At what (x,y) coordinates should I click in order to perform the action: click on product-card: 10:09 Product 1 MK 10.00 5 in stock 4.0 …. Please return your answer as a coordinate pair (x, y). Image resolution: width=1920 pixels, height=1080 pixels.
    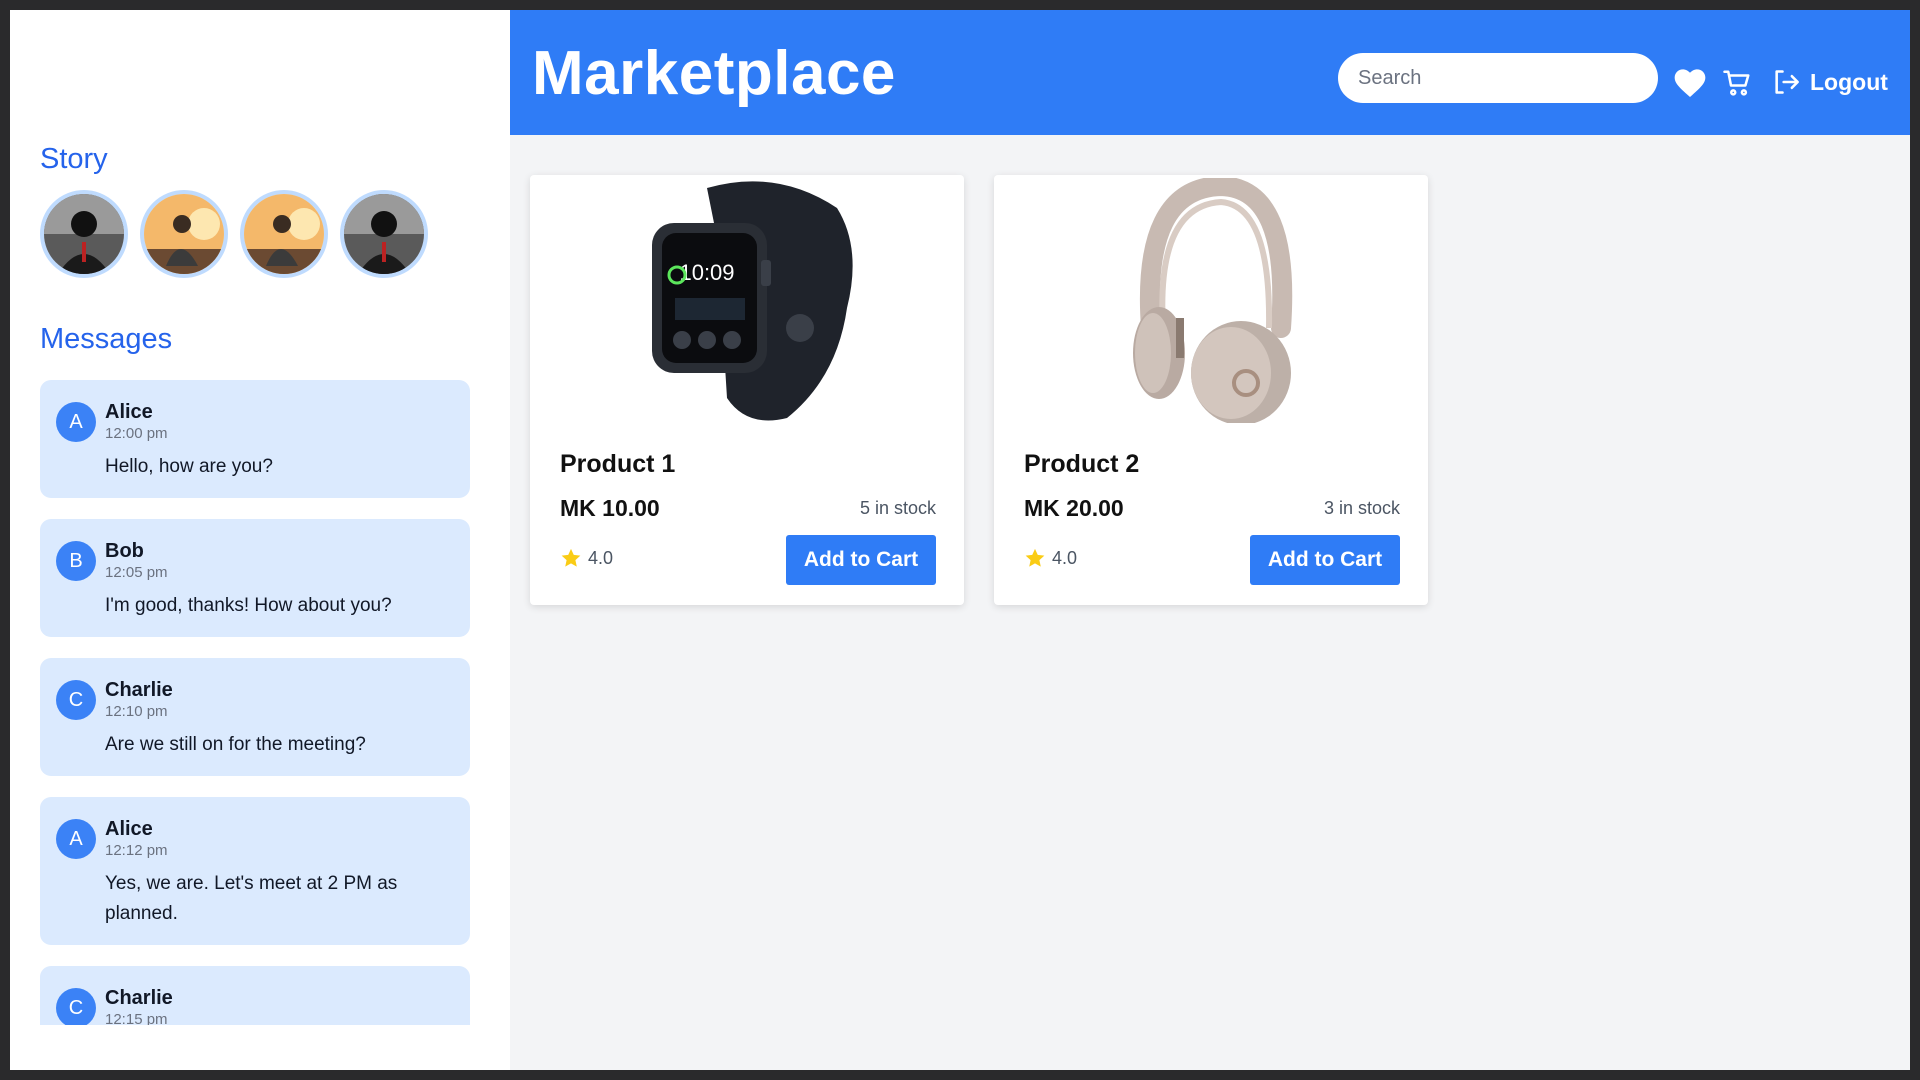
    Looking at the image, I should click on (747, 390).